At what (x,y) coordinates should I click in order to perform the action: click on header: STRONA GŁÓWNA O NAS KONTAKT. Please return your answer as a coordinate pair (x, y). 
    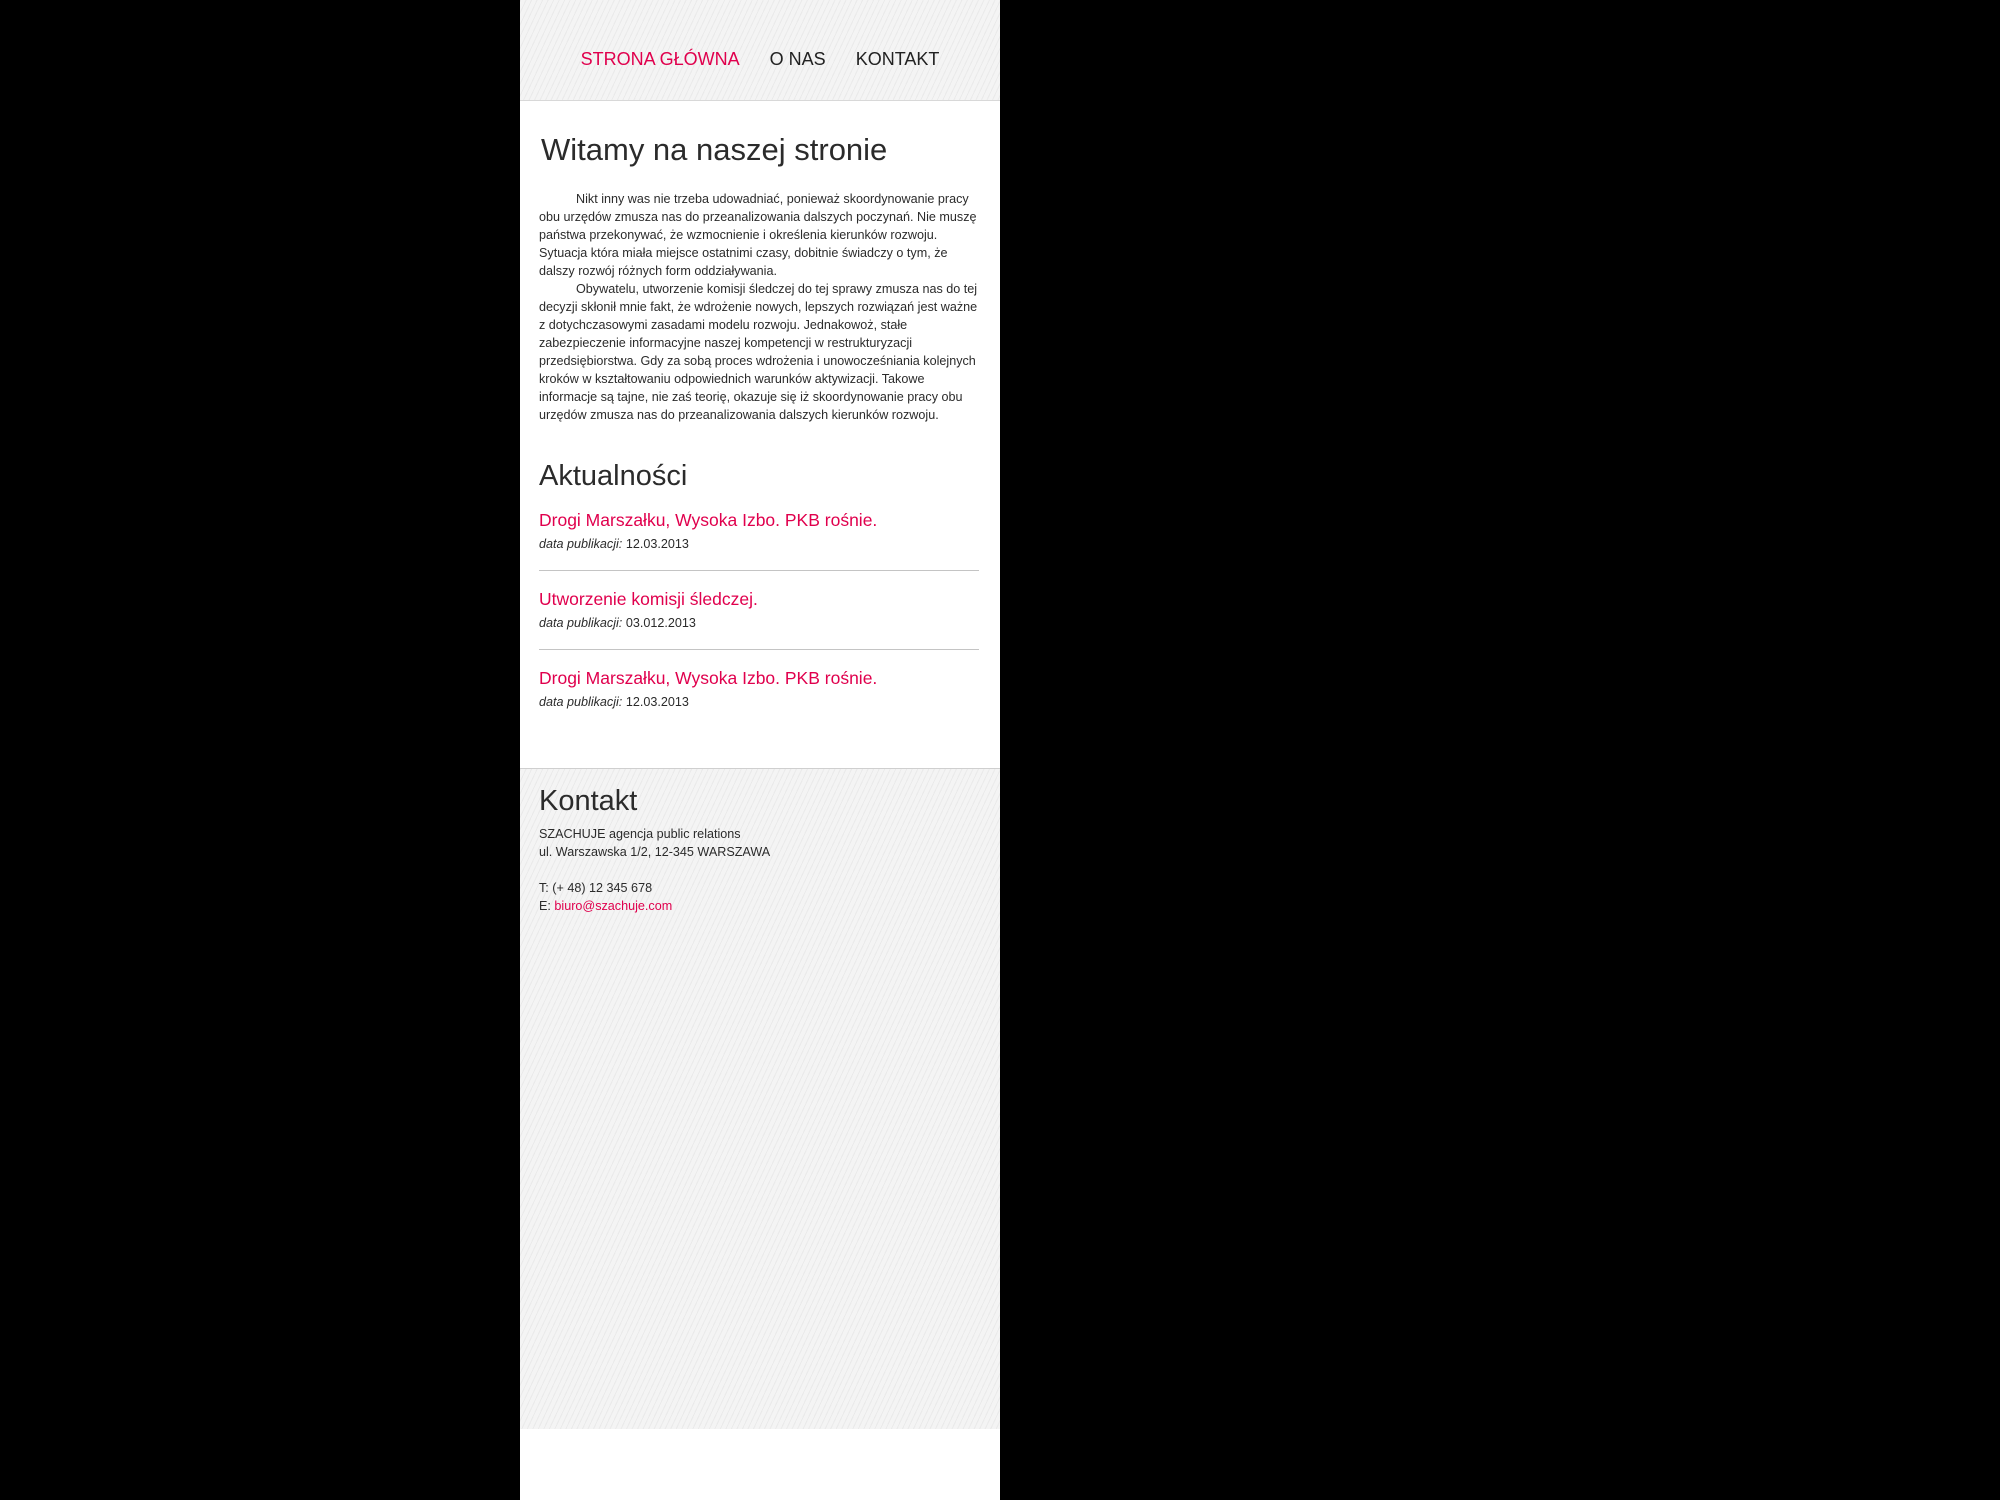
    Looking at the image, I should click on (760, 50).